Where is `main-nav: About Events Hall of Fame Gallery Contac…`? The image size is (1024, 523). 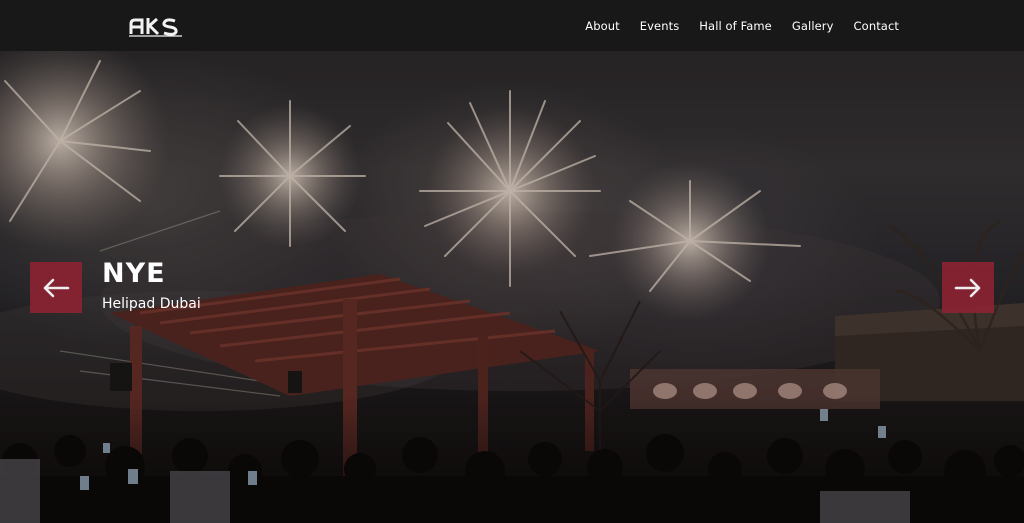 main-nav: About Events Hall of Fame Gallery Contac… is located at coordinates (742, 25).